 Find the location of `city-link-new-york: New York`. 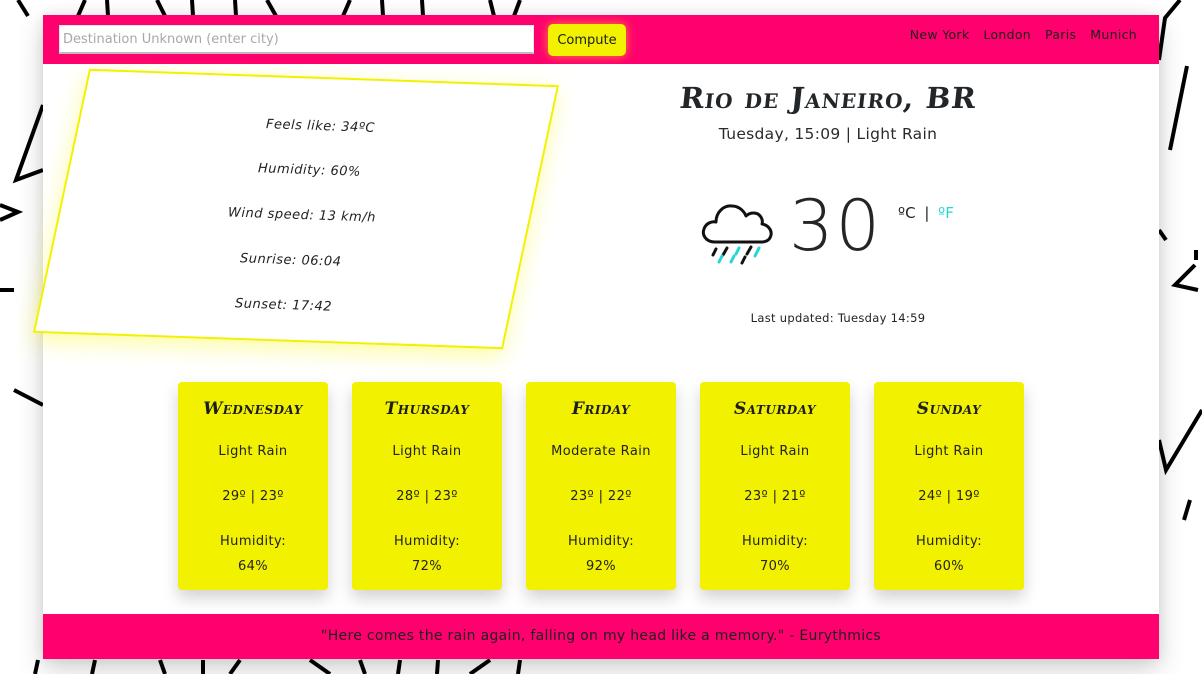

city-link-new-york: New York is located at coordinates (940, 34).